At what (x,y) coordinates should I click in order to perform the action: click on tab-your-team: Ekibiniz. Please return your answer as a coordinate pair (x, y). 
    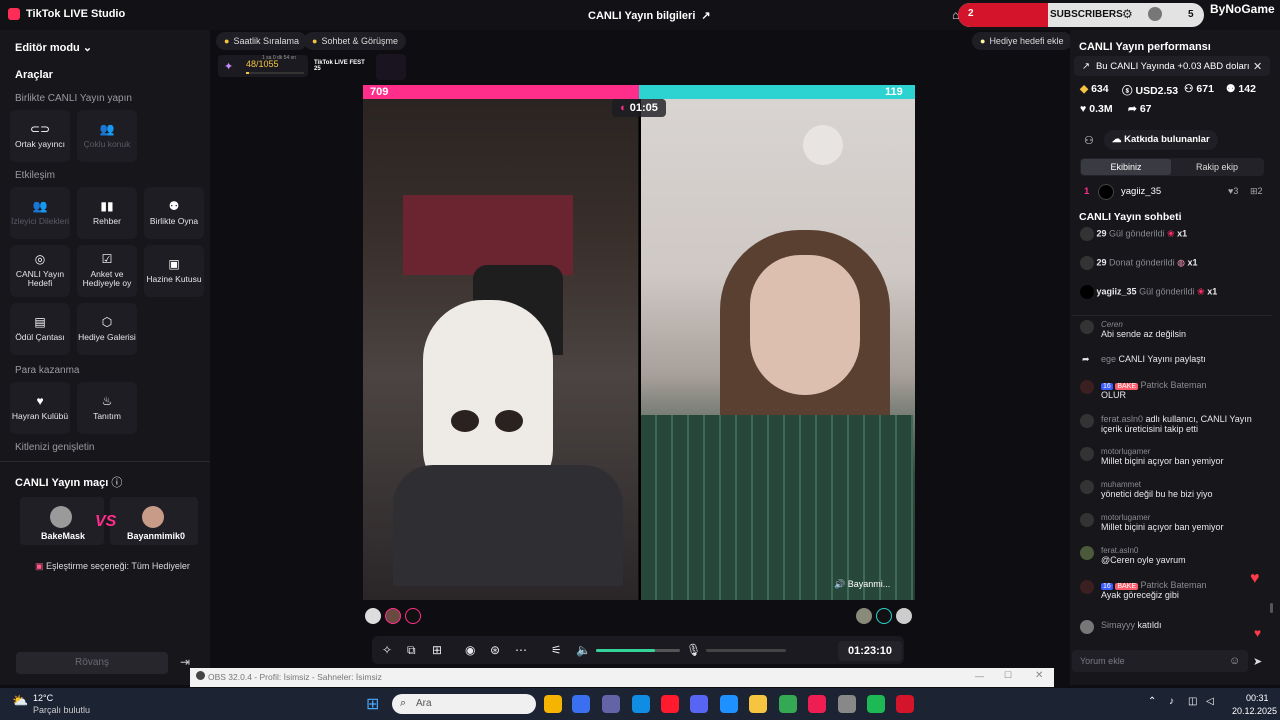
    Looking at the image, I should click on (1126, 167).